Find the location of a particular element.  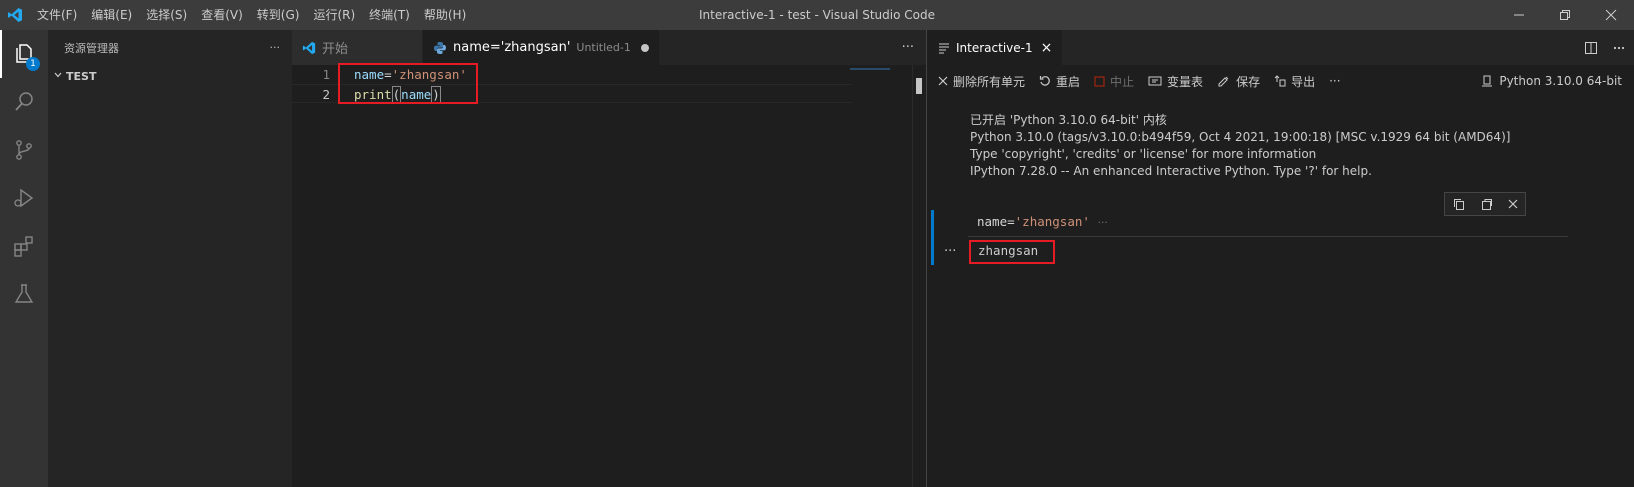

code-token: = is located at coordinates (1011, 221).